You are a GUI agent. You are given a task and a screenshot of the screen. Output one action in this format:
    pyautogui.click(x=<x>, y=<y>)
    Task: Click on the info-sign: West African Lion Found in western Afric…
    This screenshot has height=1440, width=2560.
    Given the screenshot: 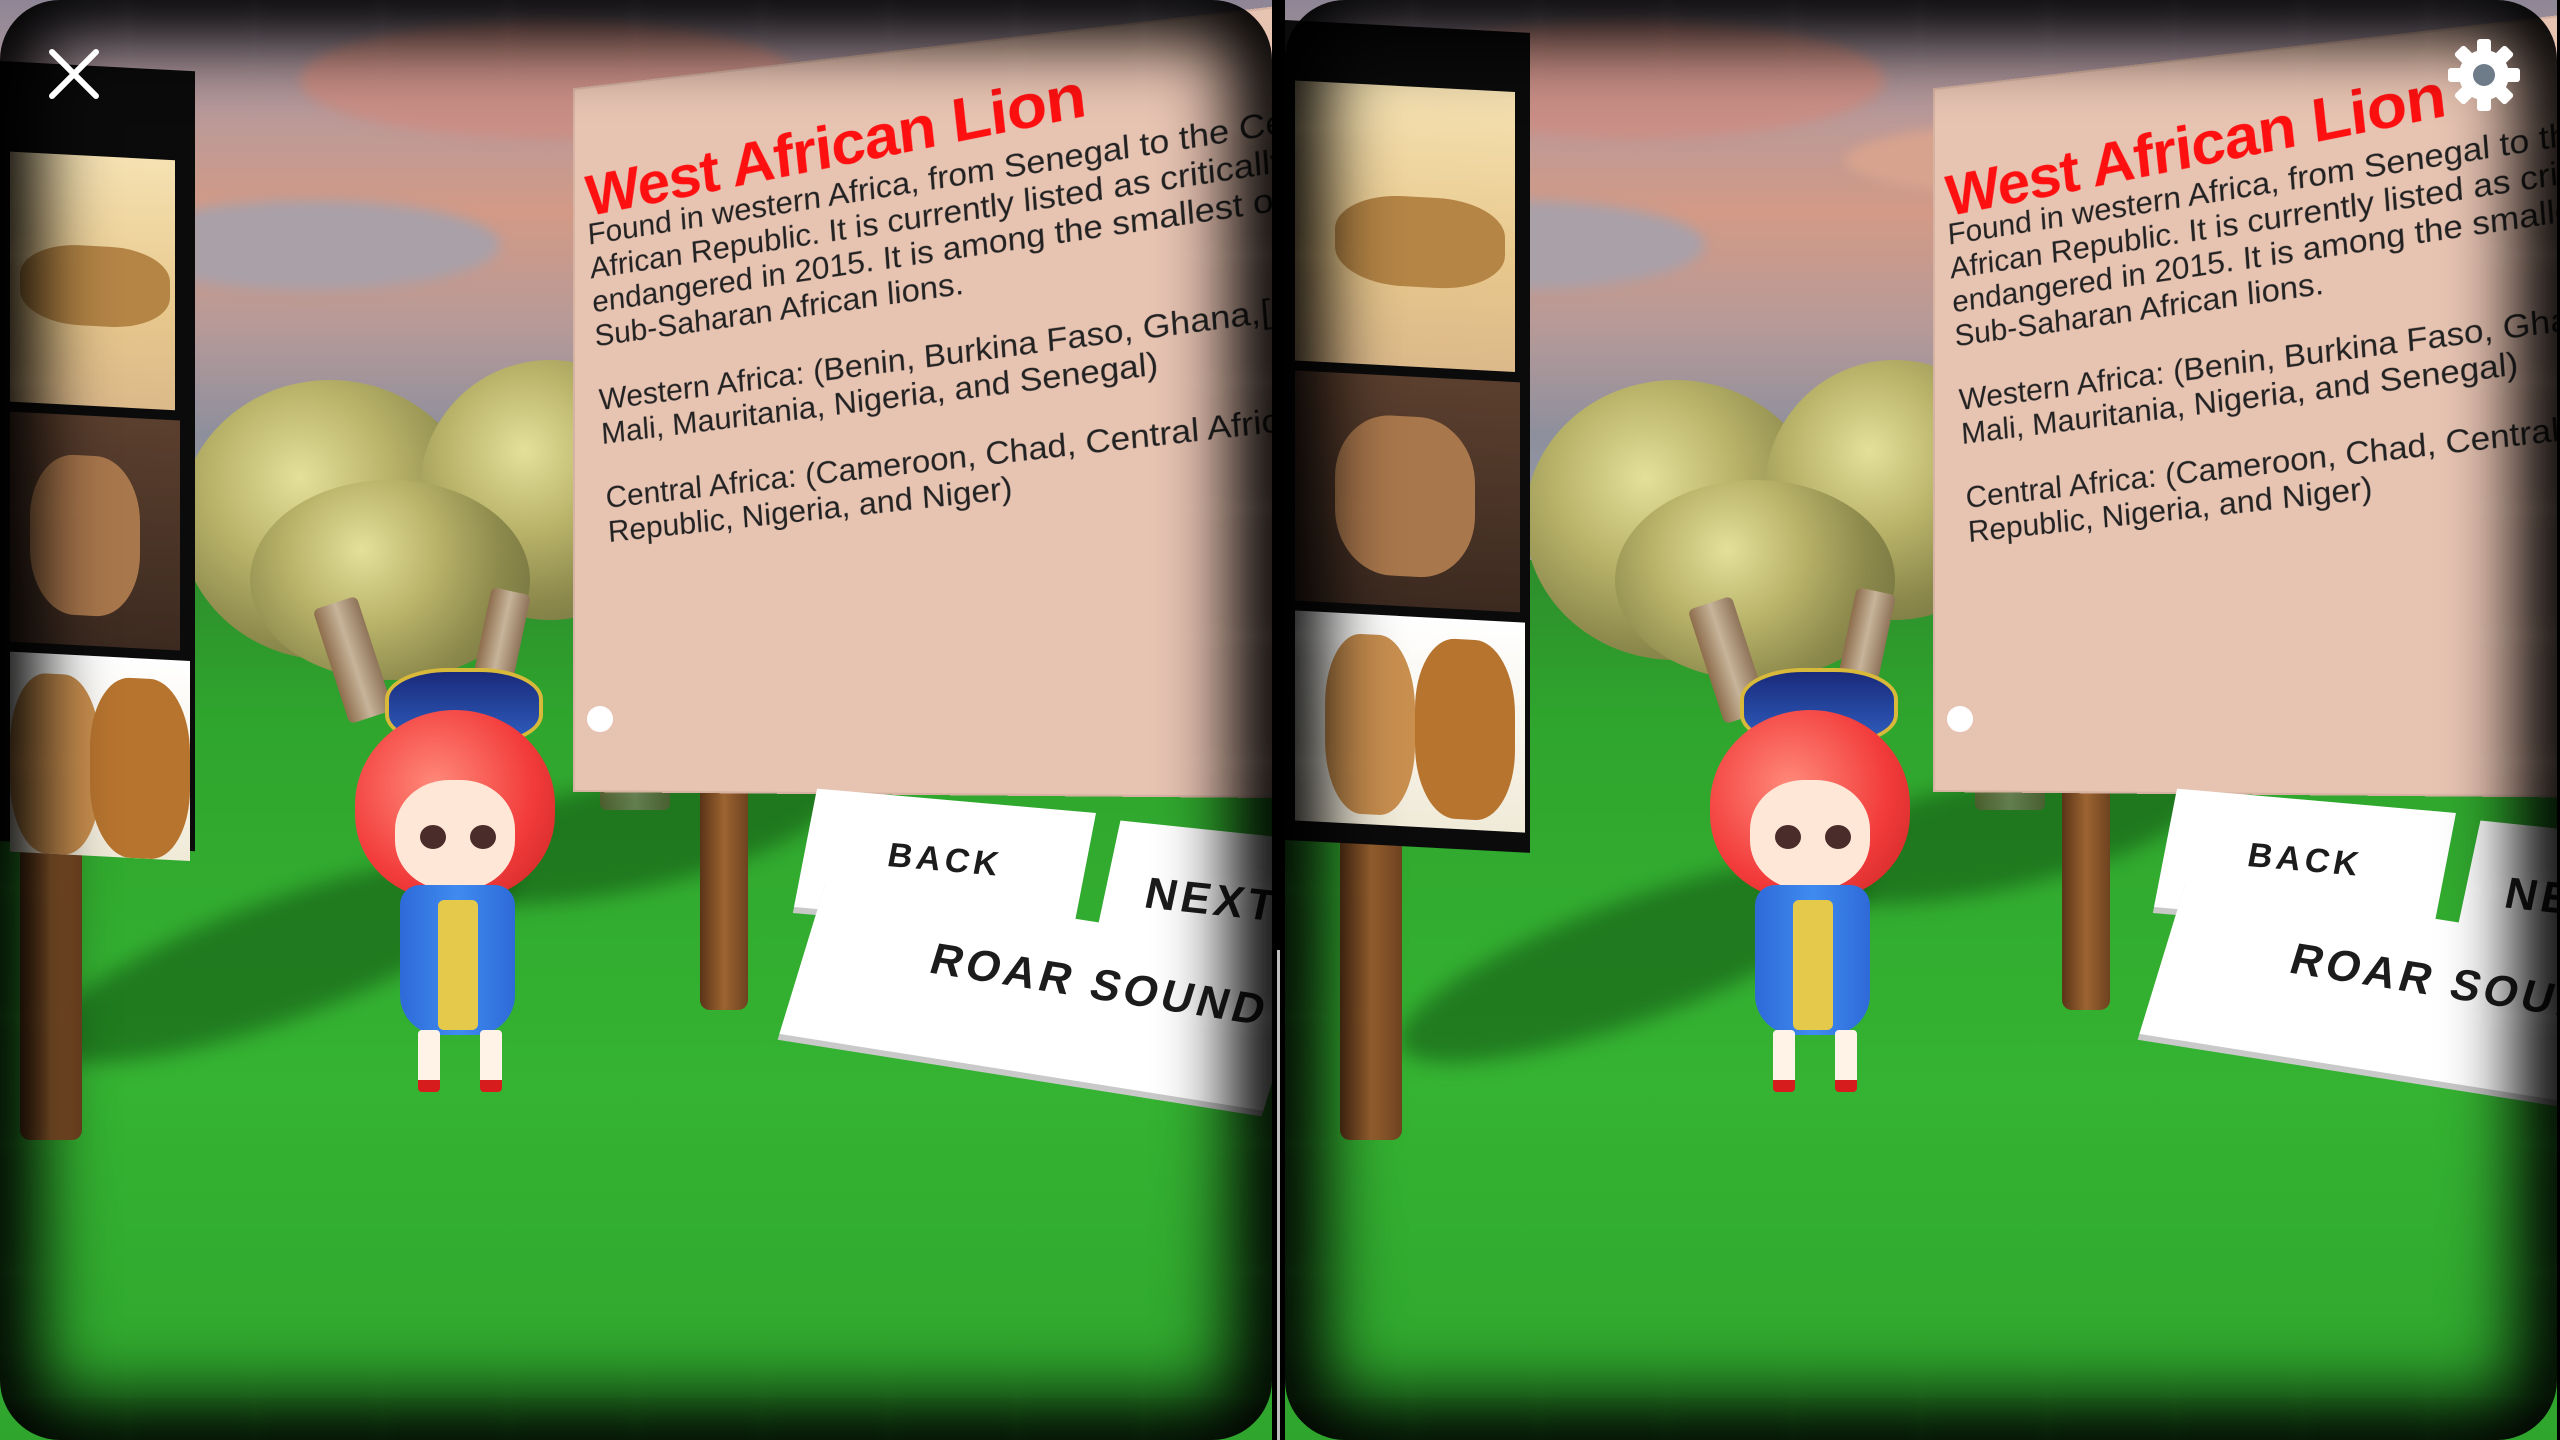 What is the action you would take?
    pyautogui.click(x=2246, y=398)
    